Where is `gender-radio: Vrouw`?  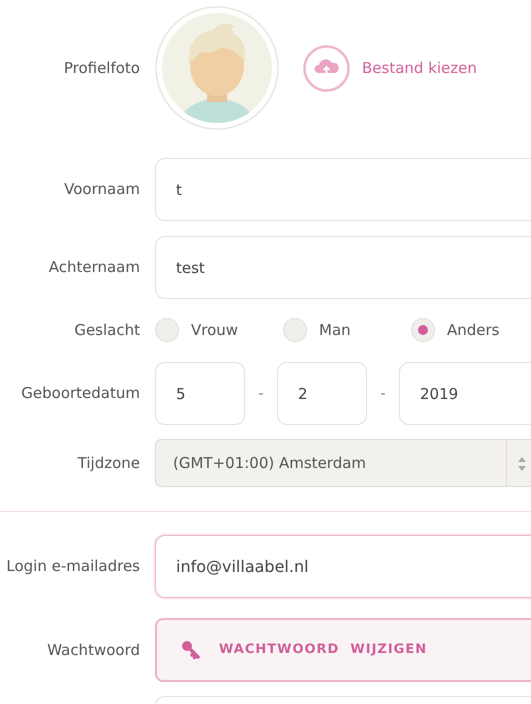 gender-radio: Vrouw is located at coordinates (219, 330).